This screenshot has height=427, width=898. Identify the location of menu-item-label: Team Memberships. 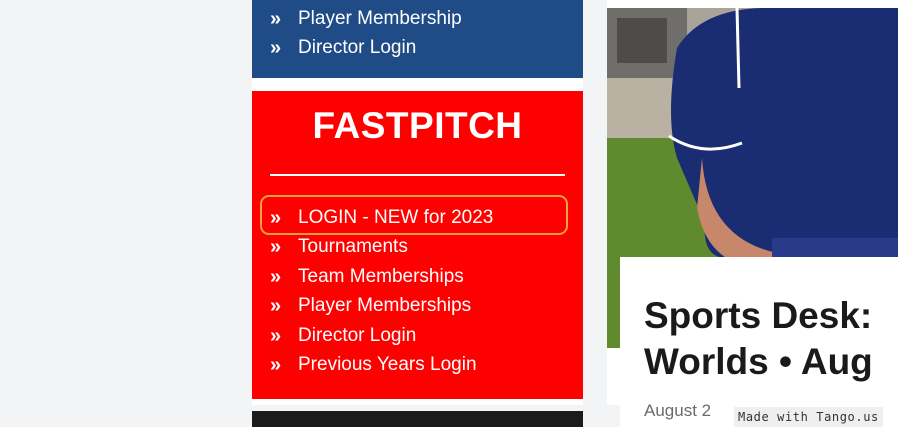
(381, 276).